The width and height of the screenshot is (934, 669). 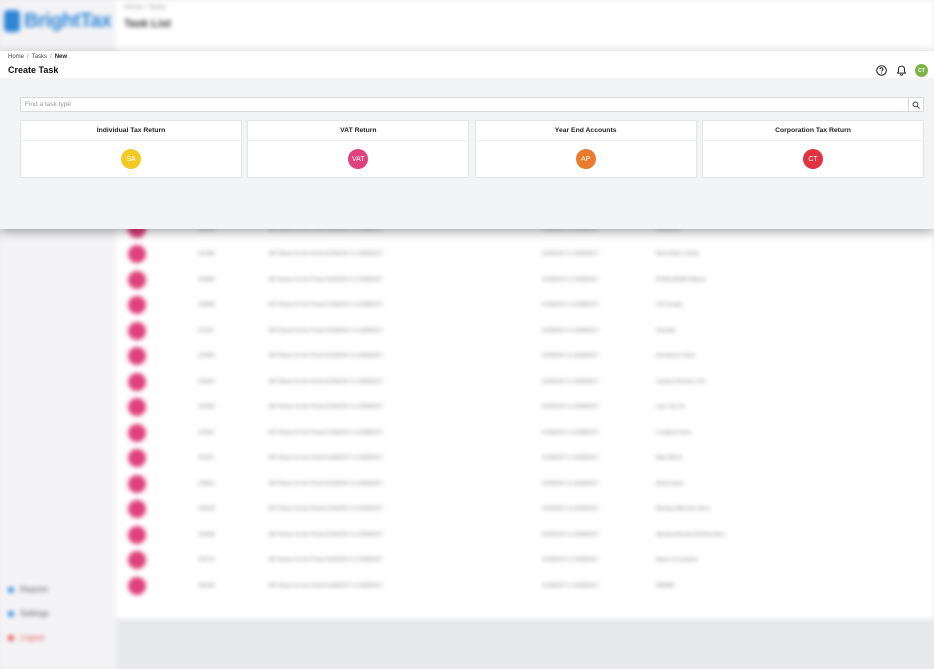 What do you see at coordinates (812, 159) in the screenshot?
I see `task-type-badge: CT` at bounding box center [812, 159].